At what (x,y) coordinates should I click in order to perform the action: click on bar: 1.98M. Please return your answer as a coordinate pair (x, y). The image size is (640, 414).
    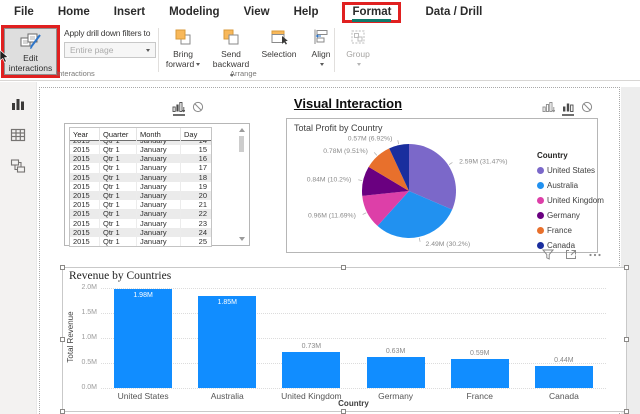
    Looking at the image, I should click on (143, 338).